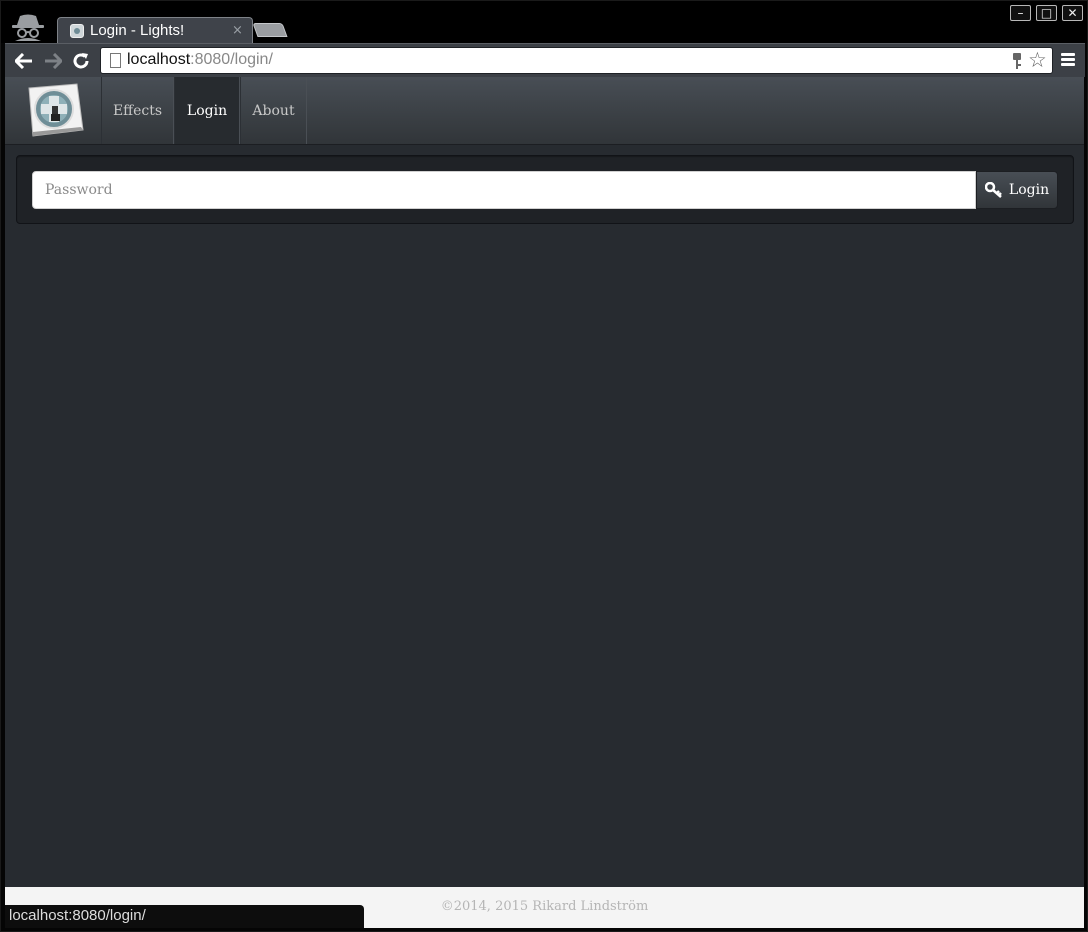  I want to click on back-button, so click(24, 61).